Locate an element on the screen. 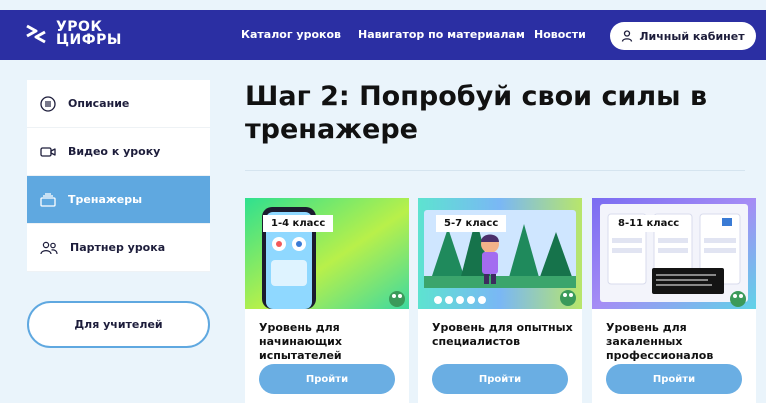 Image resolution: width=766 pixels, height=403 pixels. personal-account-label: Личный кабинет is located at coordinates (692, 36).